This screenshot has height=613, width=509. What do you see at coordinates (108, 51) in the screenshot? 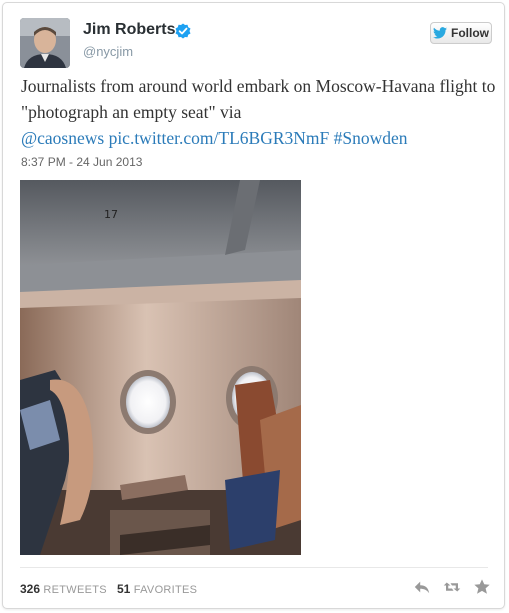
I see `user-handle: @nycjim` at bounding box center [108, 51].